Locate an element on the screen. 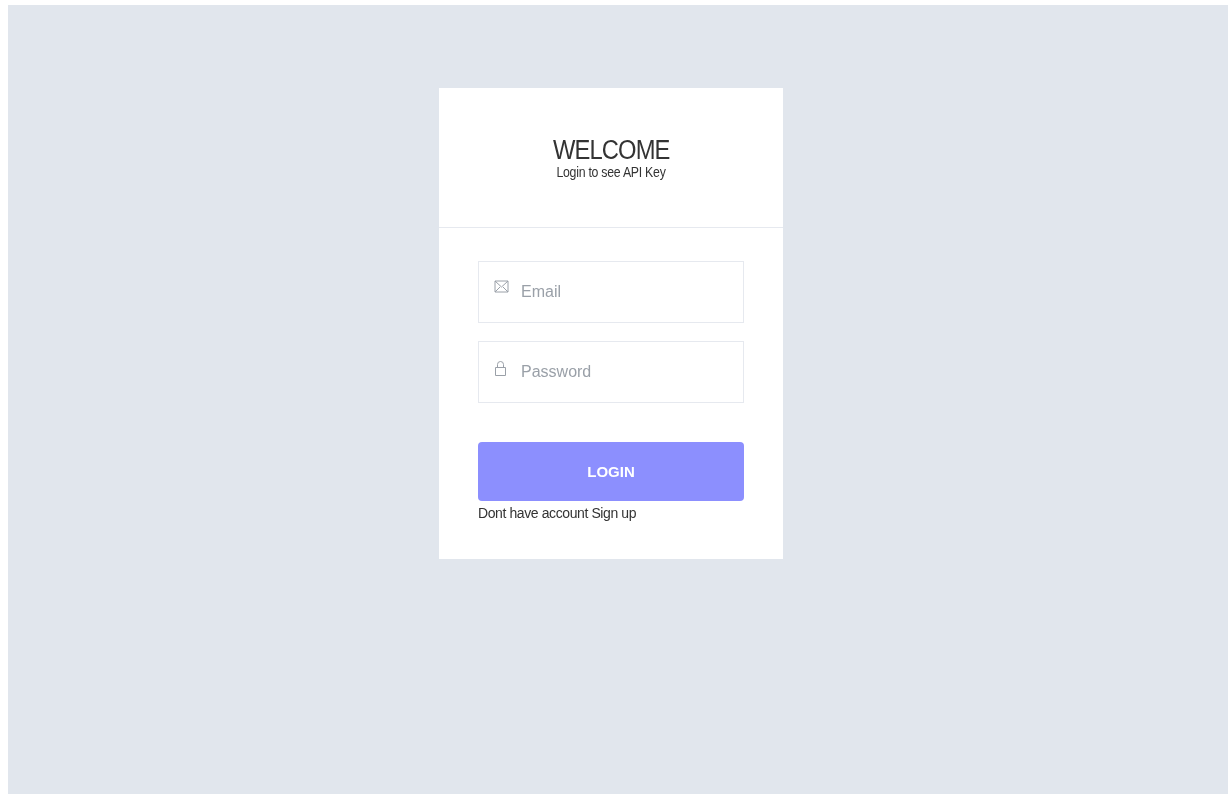 The height and width of the screenshot is (794, 1228). password-field: Password is located at coordinates (611, 372).